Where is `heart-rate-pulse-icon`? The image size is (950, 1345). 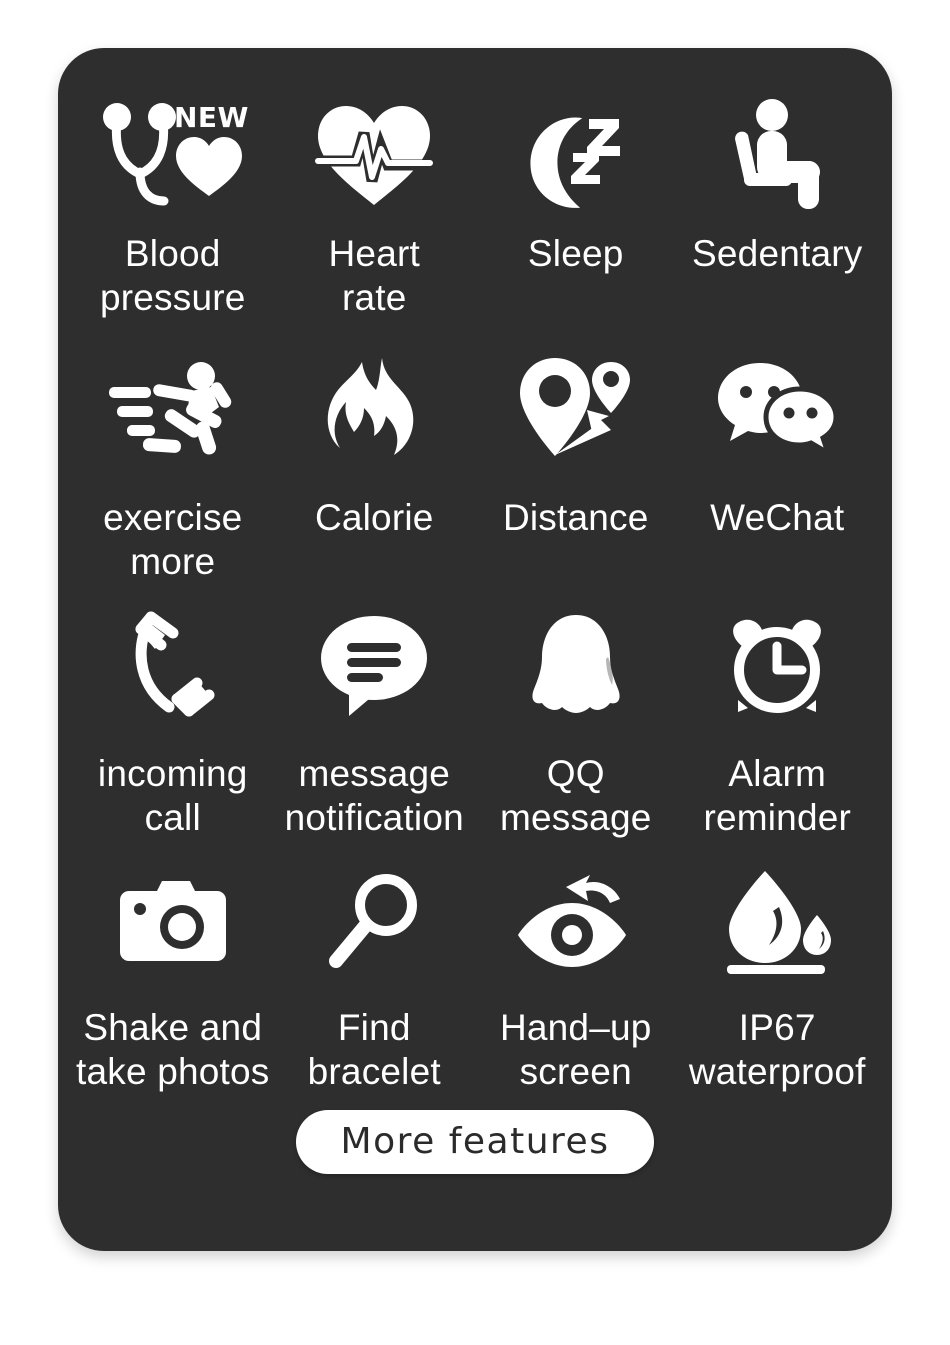 heart-rate-pulse-icon is located at coordinates (374, 155).